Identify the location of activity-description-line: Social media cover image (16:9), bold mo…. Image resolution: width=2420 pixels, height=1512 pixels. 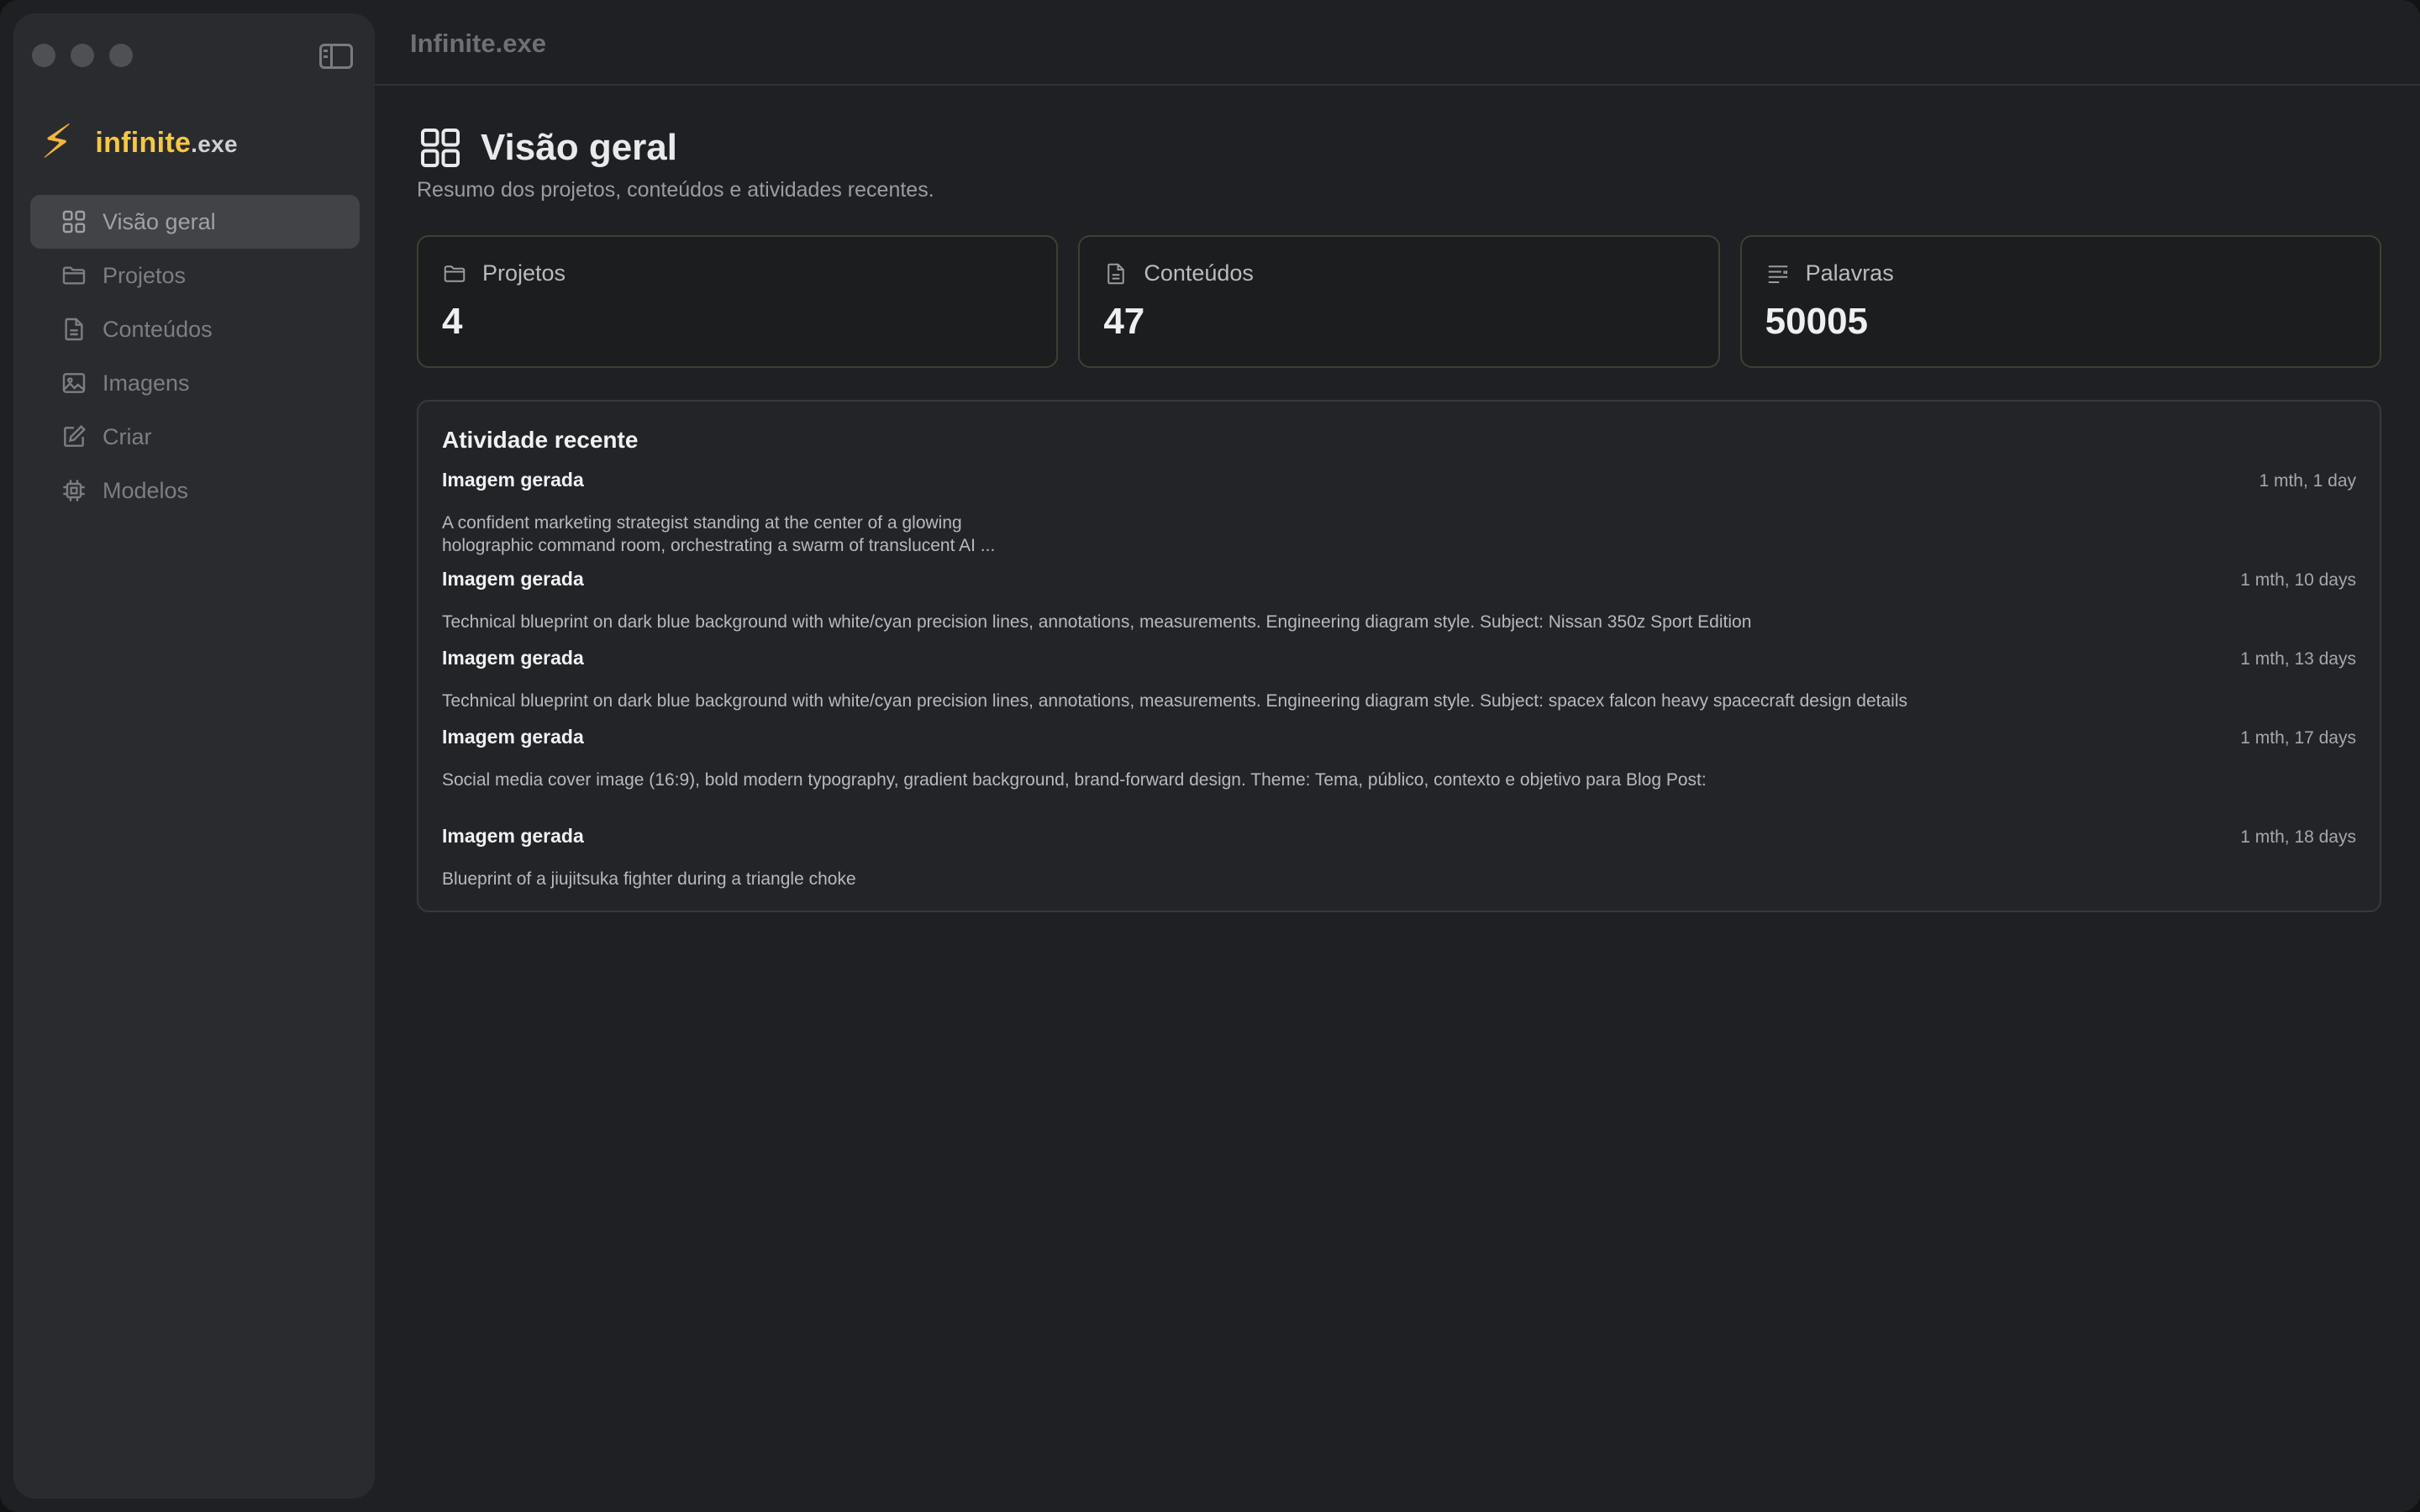
(1074, 780).